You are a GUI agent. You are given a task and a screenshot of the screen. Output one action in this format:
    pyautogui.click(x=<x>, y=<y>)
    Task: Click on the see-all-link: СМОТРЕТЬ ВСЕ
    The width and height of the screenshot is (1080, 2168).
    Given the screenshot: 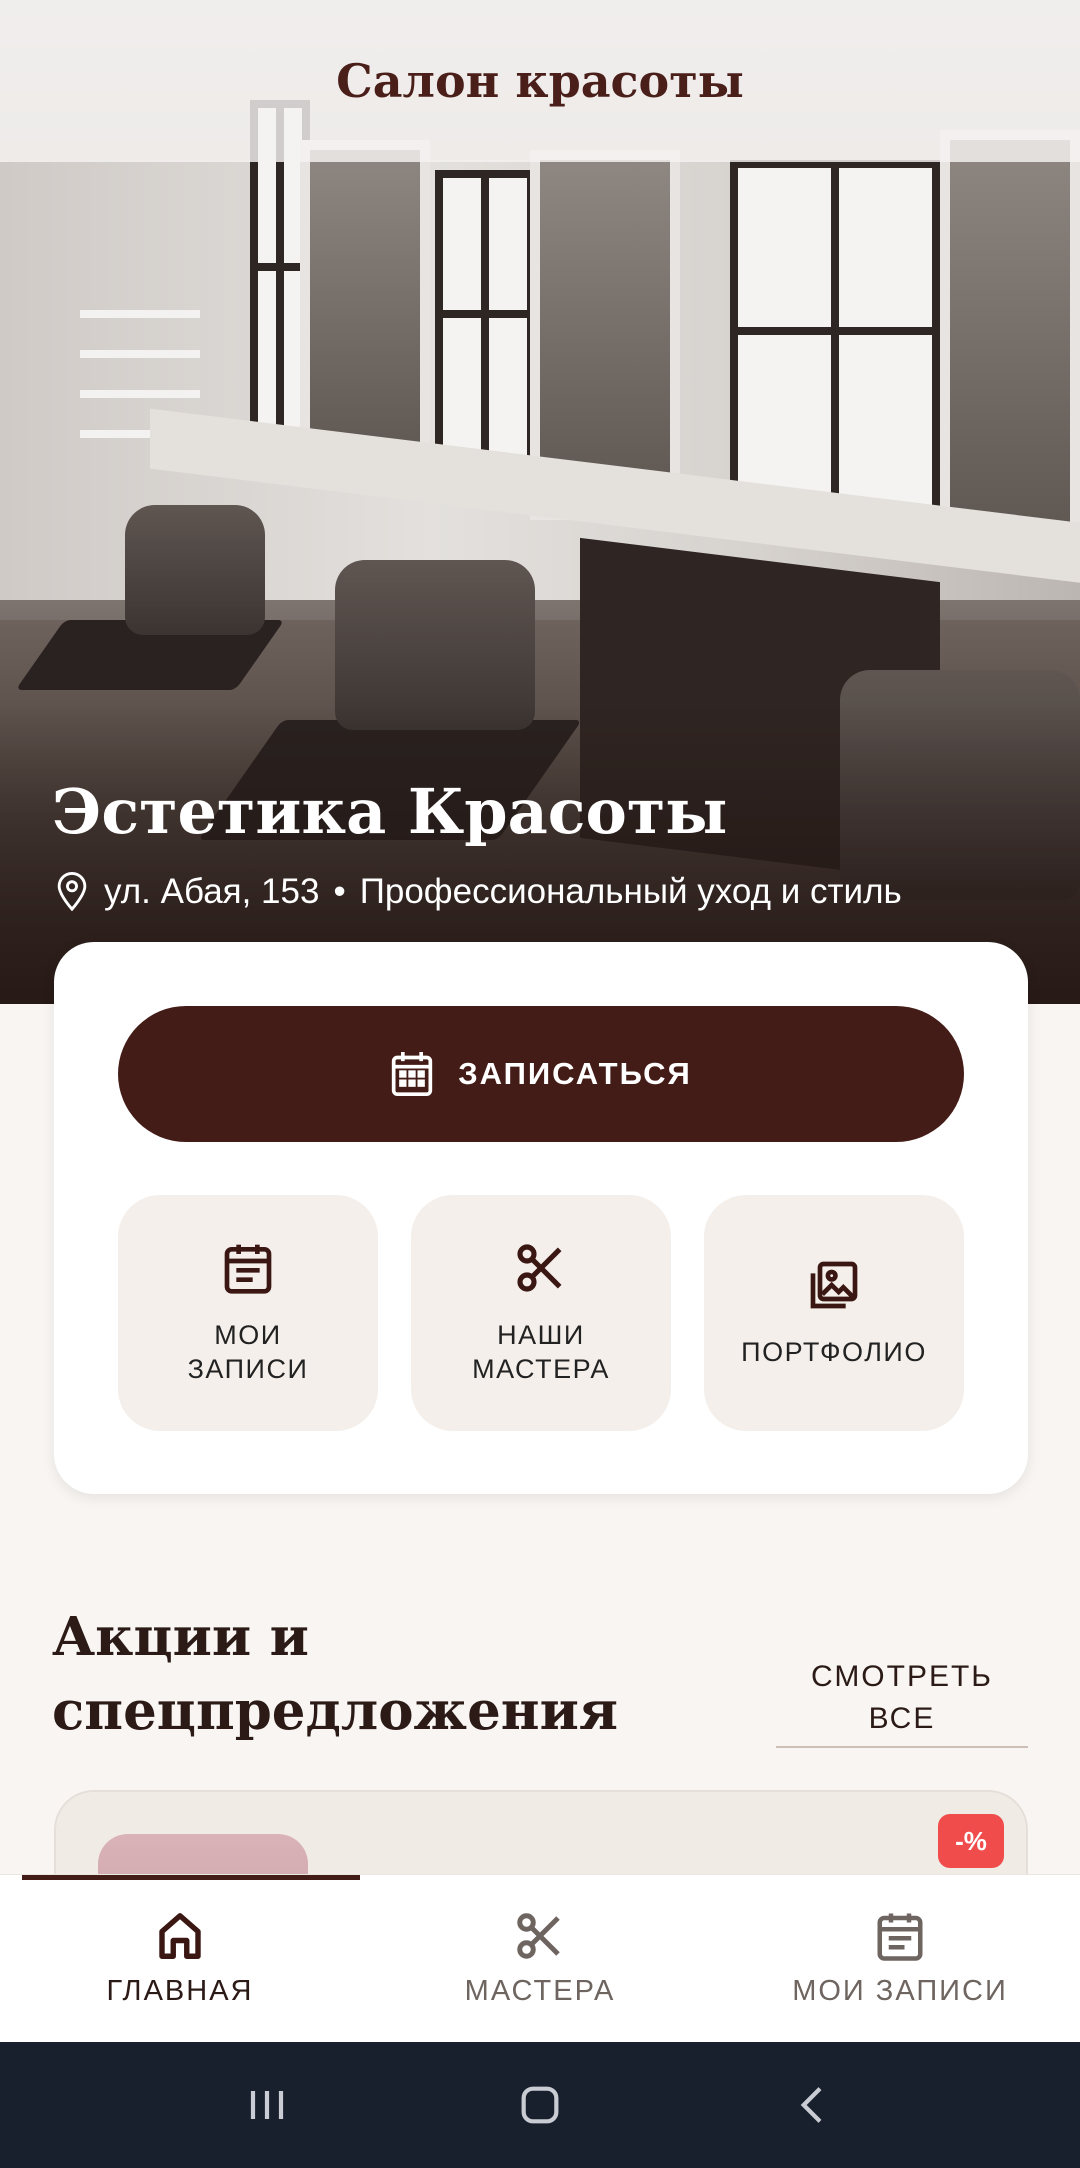 What is the action you would take?
    pyautogui.click(x=902, y=1702)
    